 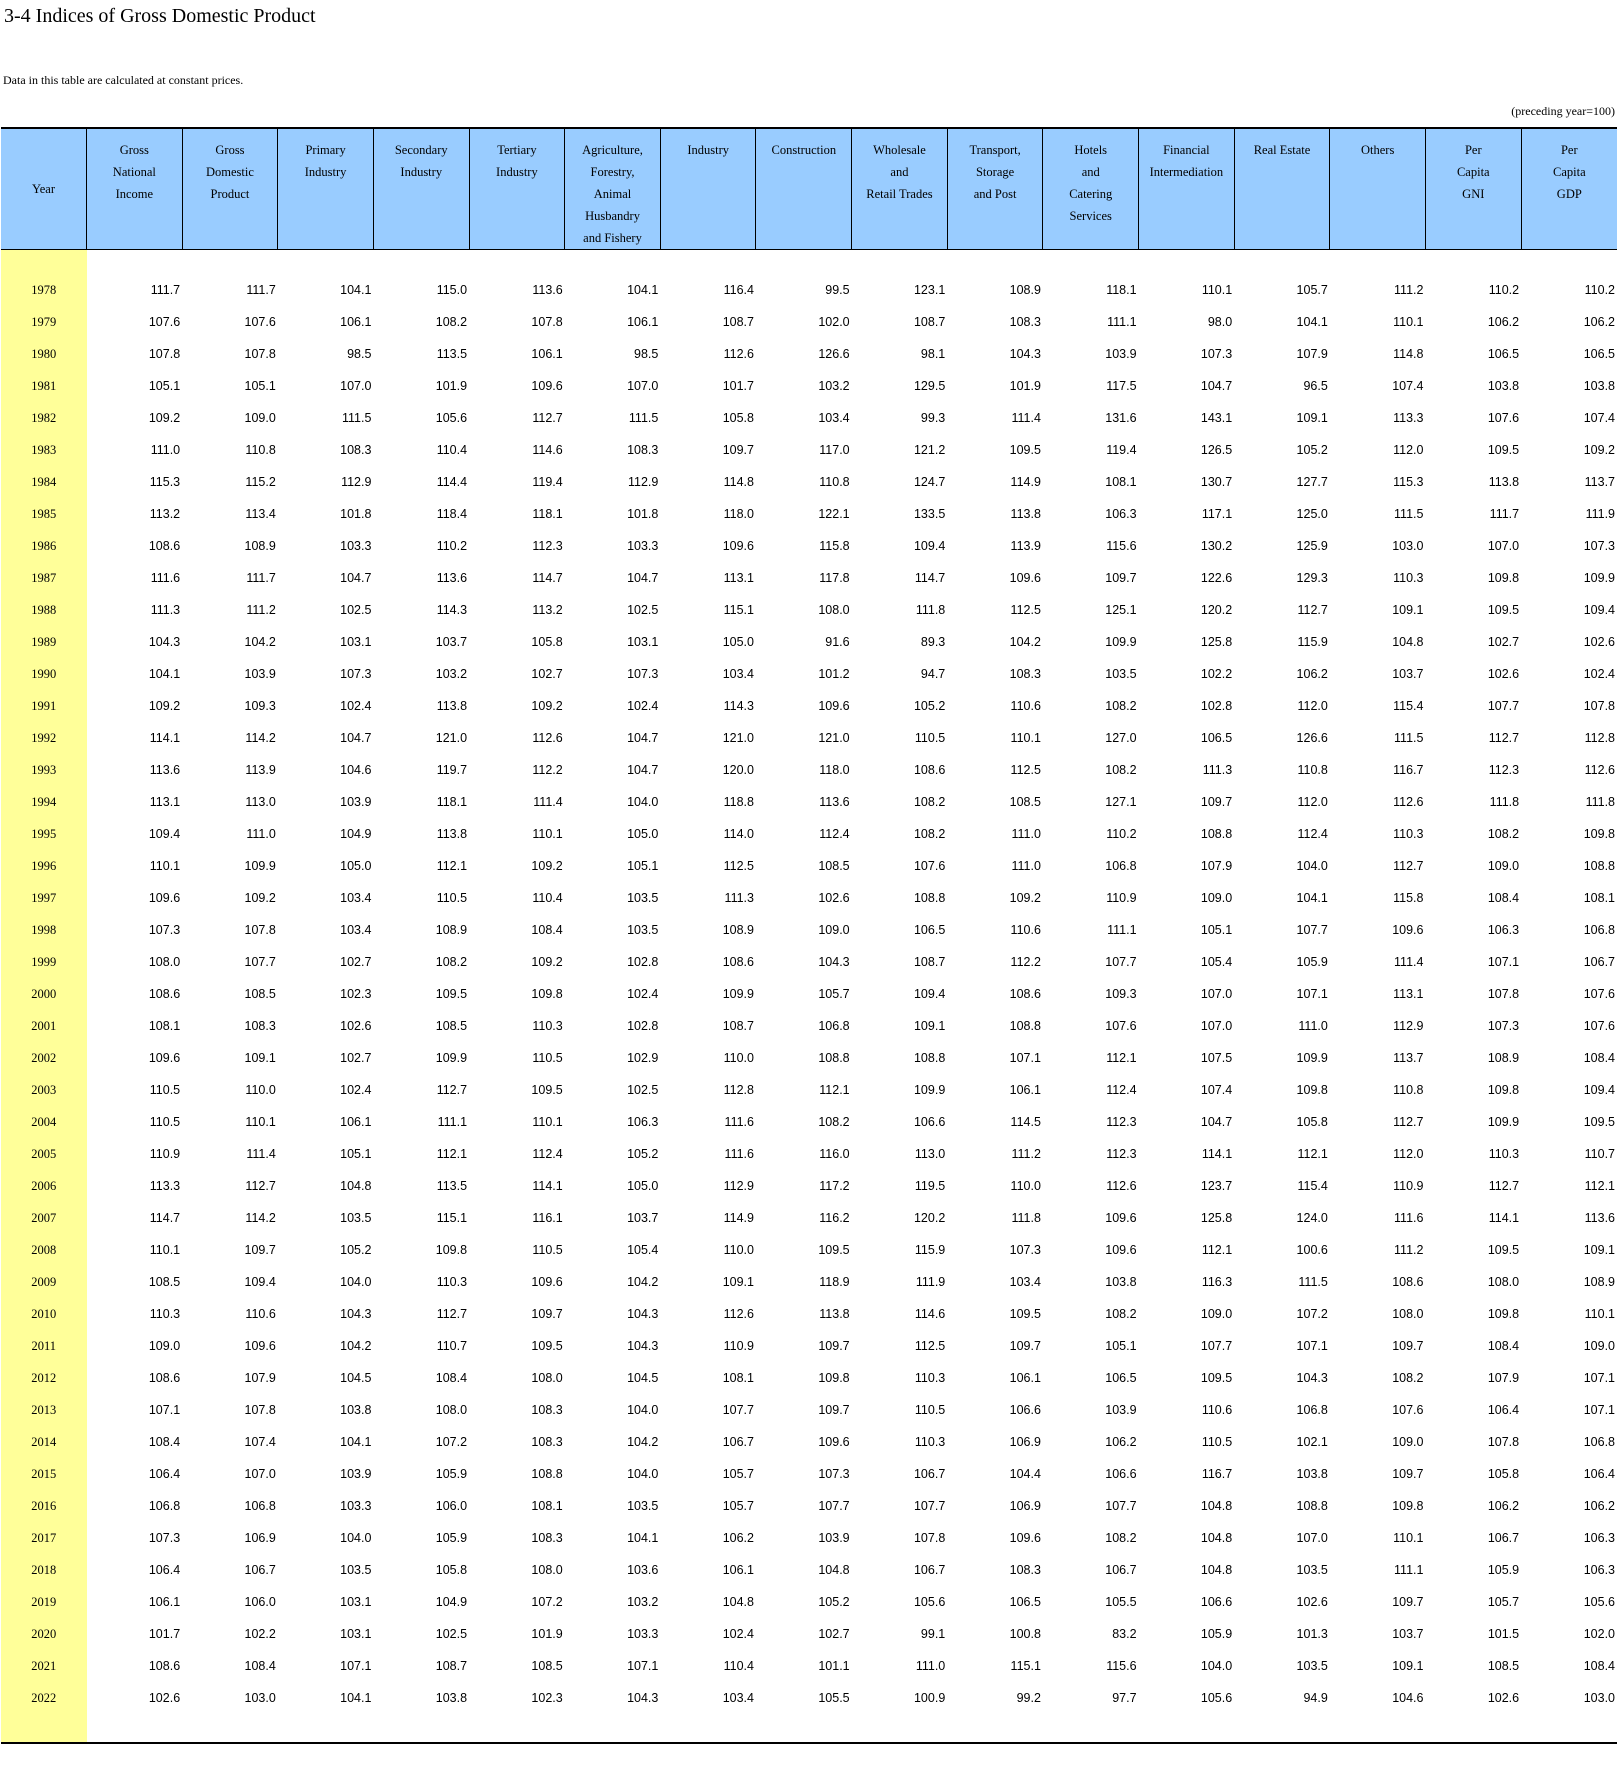 I want to click on value-cell: 100.9, so click(x=929, y=1698).